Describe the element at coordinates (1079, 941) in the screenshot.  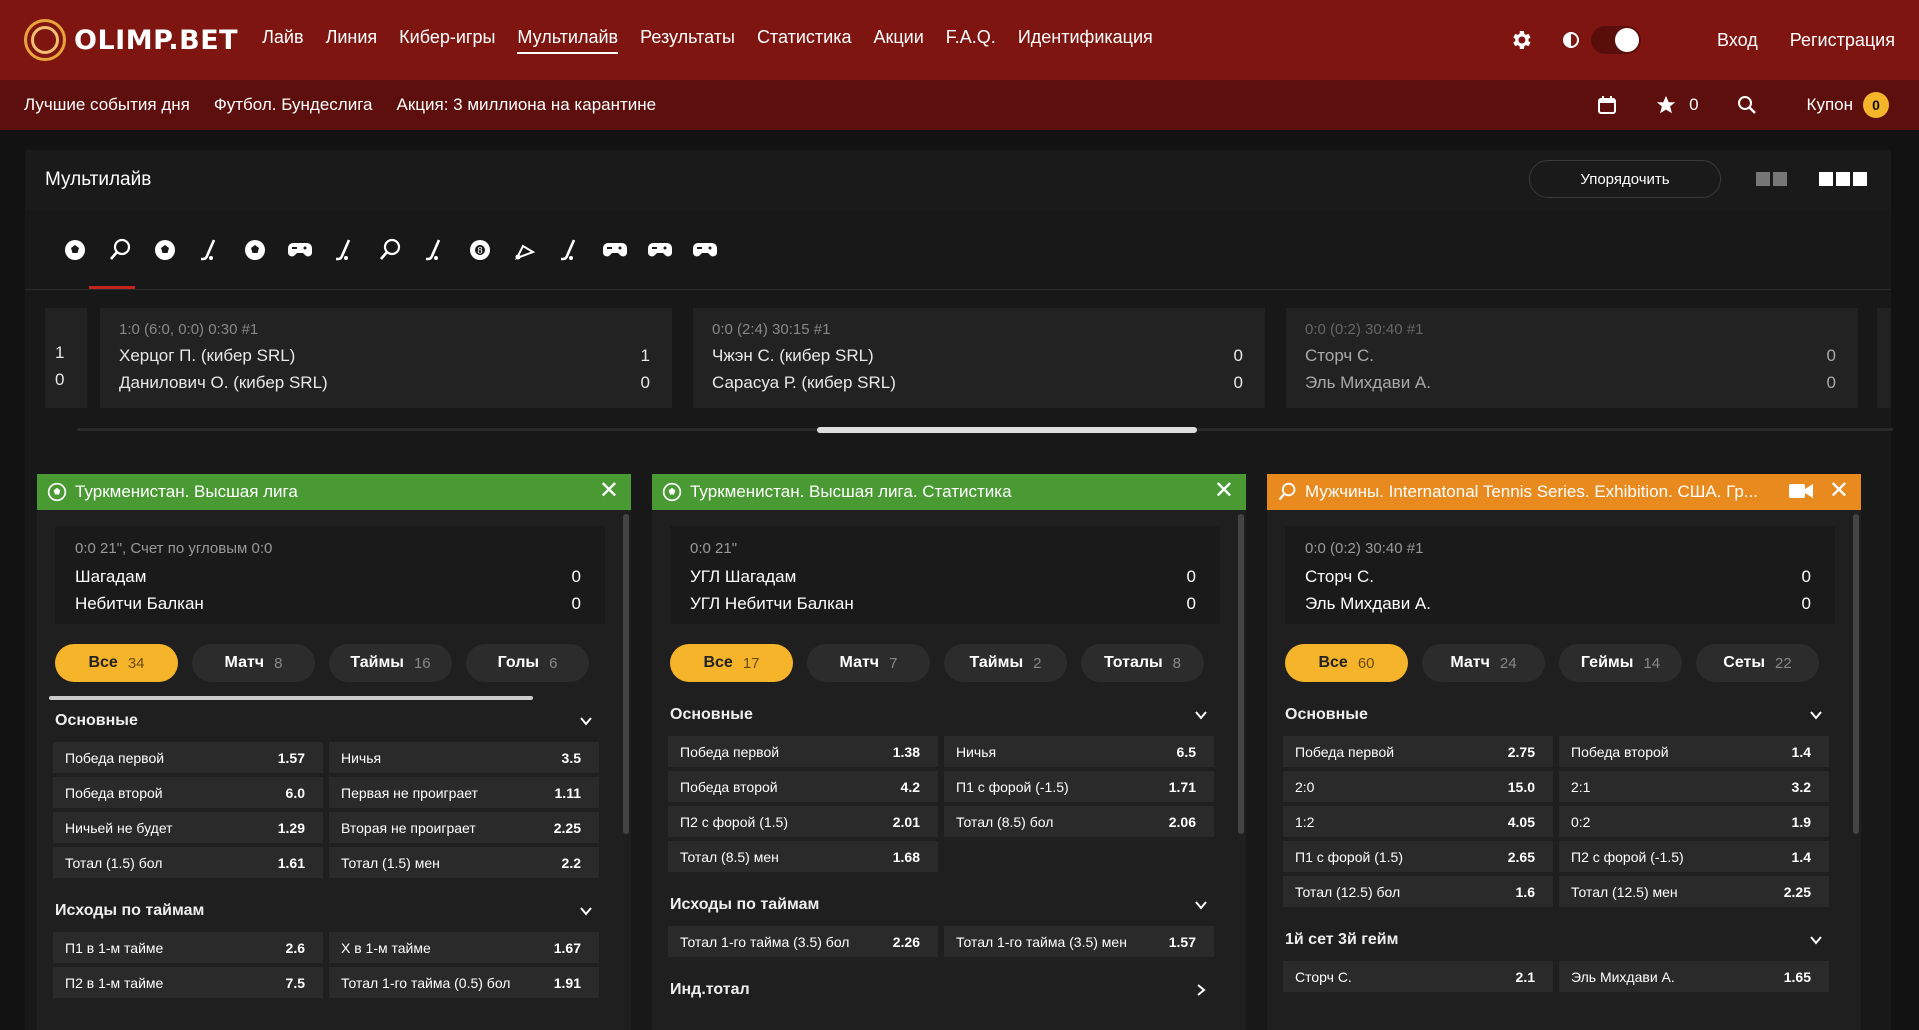
I see `odd-button: Тотал 1-го тайма (3.5) мен 1.57` at that location.